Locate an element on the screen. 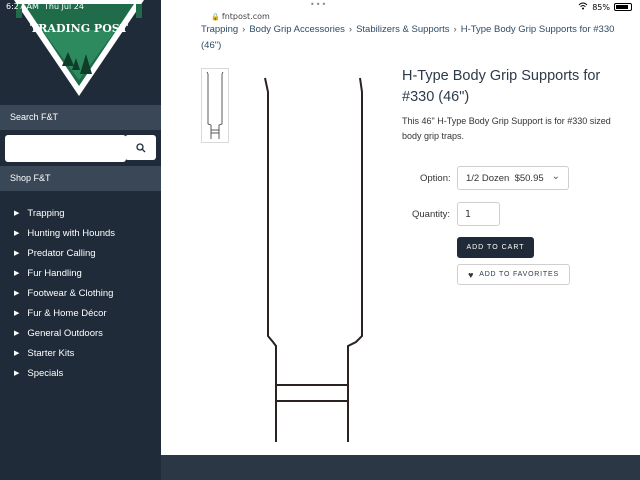 The image size is (640, 480). nav-item-predator-calling: ▶ Predator Calling is located at coordinates (64, 253).